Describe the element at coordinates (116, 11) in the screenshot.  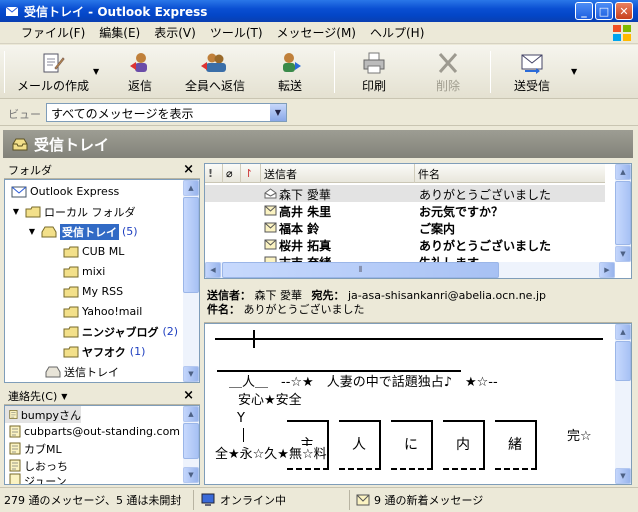
I see `window-title: 受信トレイ - Outlook Express` at that location.